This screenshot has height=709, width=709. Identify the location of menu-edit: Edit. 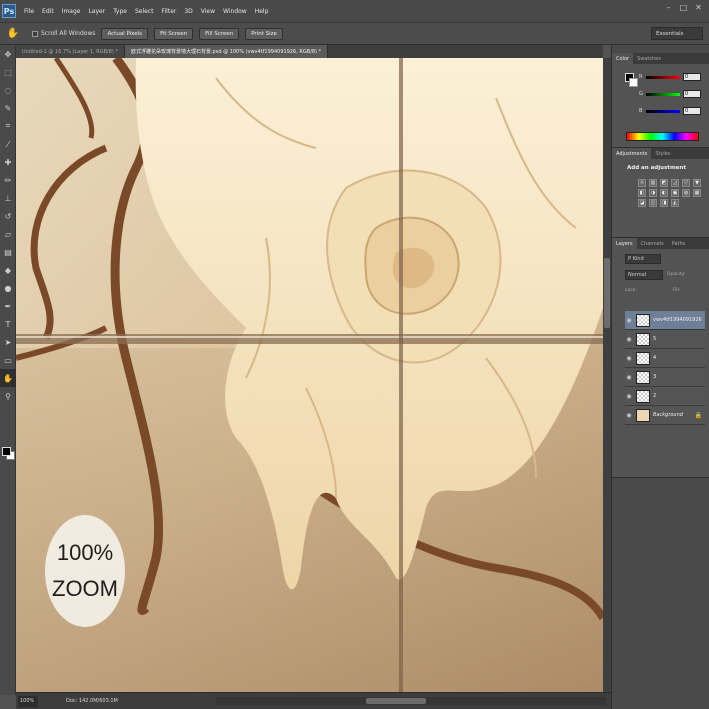
(48, 11).